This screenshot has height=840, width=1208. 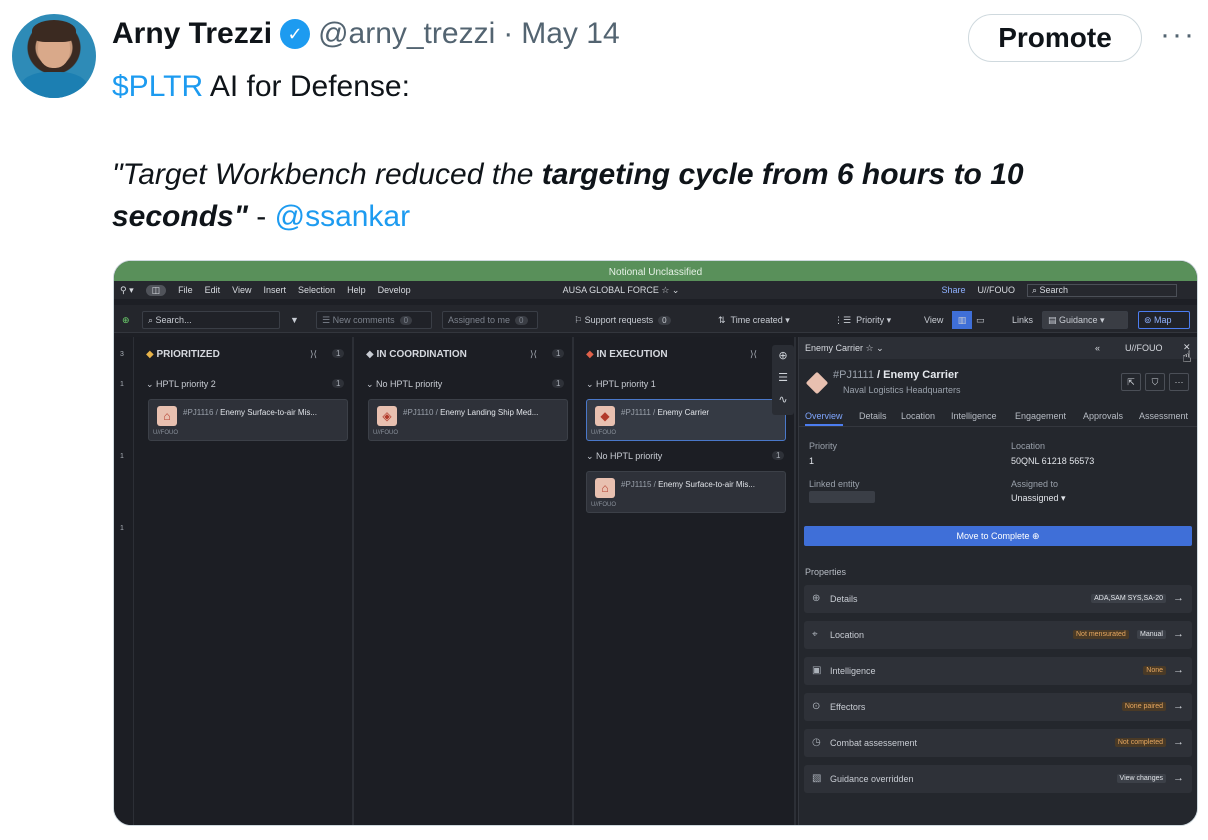 What do you see at coordinates (124, 581) in the screenshot?
I see `collapsed-column-strip: 3 1 1 1` at bounding box center [124, 581].